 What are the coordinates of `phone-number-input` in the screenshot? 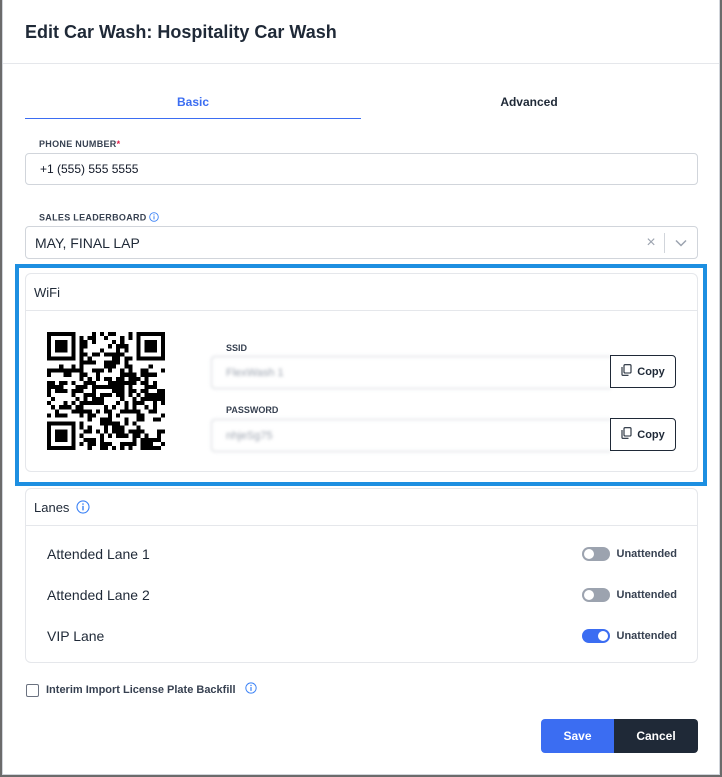 It's located at (361, 169).